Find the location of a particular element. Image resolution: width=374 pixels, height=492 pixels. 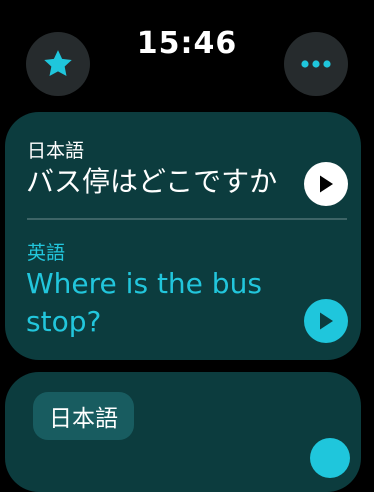

play-source-button is located at coordinates (326, 184).